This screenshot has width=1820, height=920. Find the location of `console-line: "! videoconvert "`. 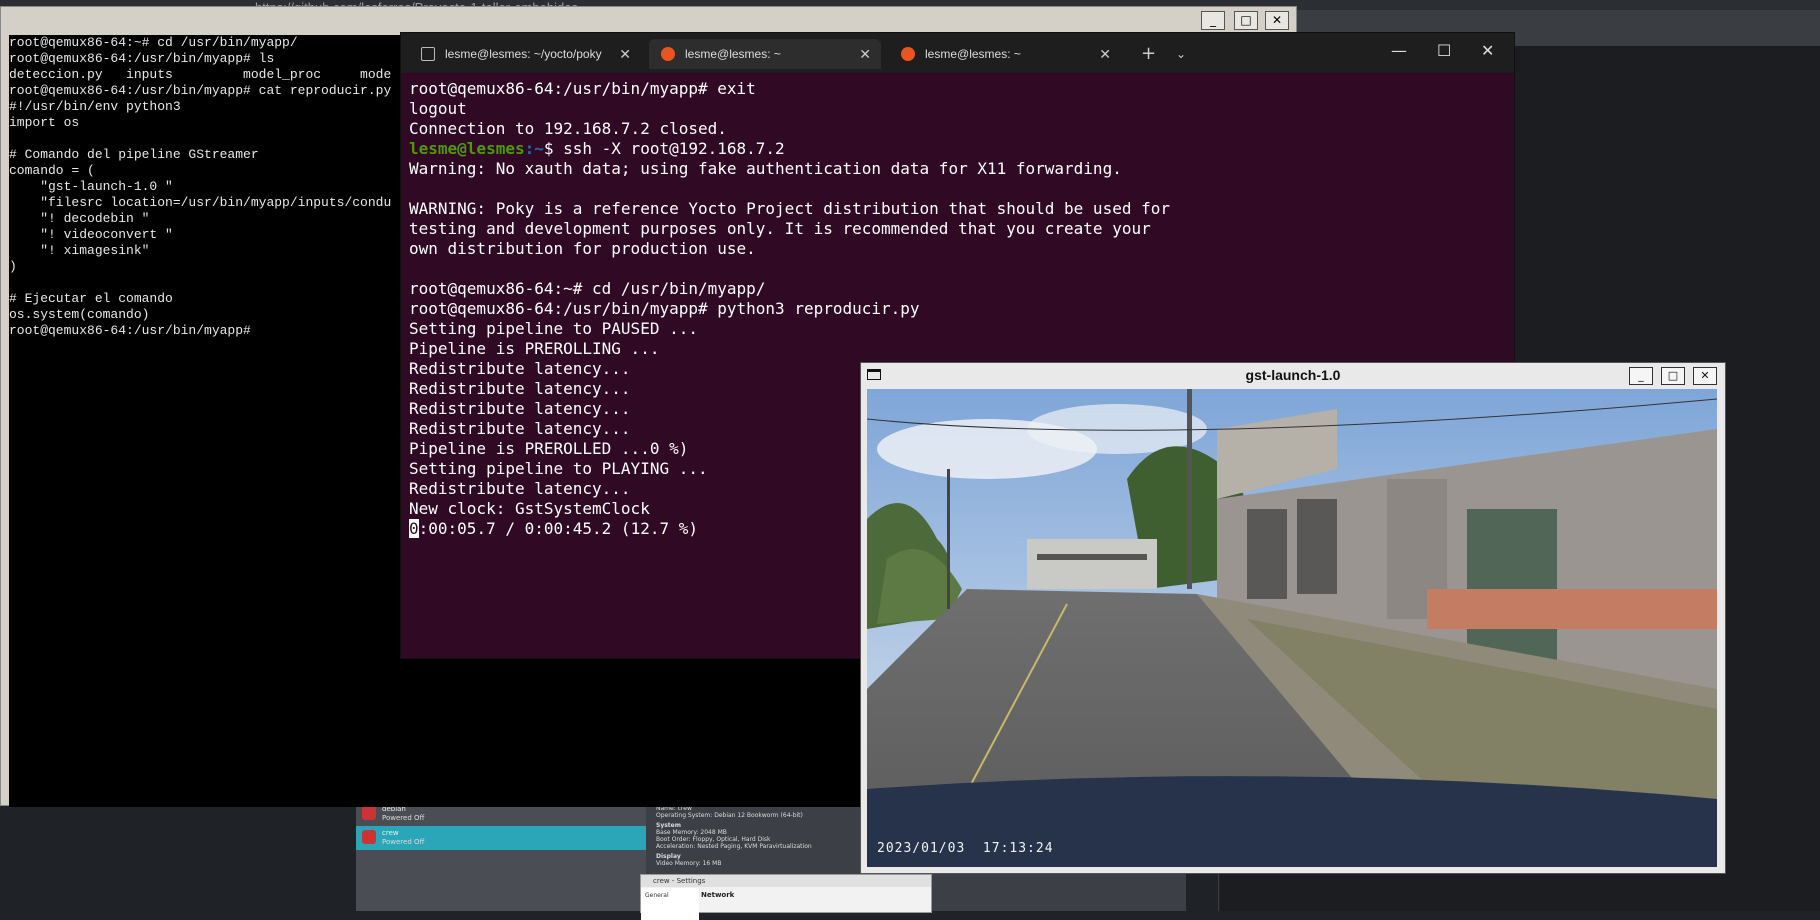

console-line: "! videoconvert " is located at coordinates (91, 234).